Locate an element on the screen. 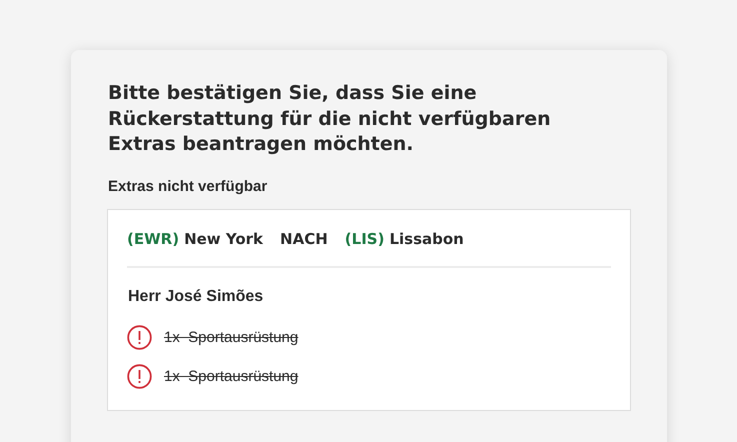 The image size is (737, 442). city-name: Lissabon is located at coordinates (426, 239).